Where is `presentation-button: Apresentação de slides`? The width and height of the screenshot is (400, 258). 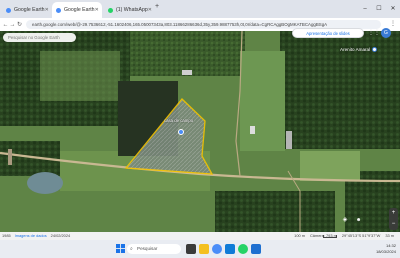 presentation-button: Apresentação de slides is located at coordinates (328, 33).